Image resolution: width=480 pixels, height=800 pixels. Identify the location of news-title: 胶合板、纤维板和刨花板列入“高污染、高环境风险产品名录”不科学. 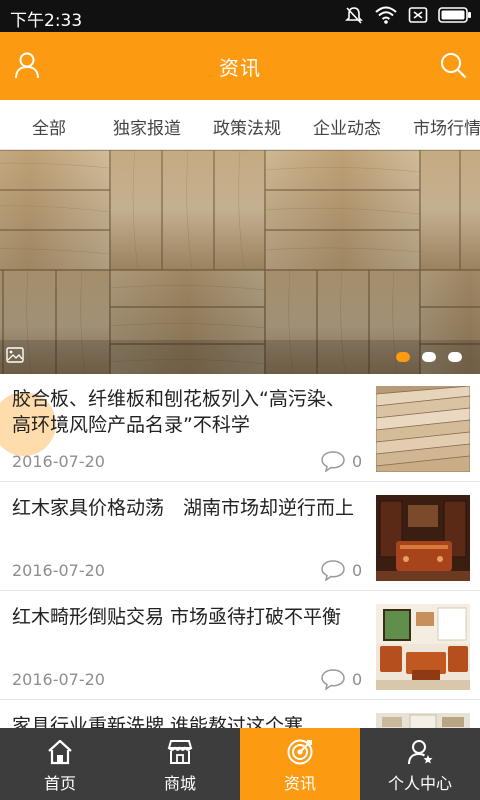
(178, 412).